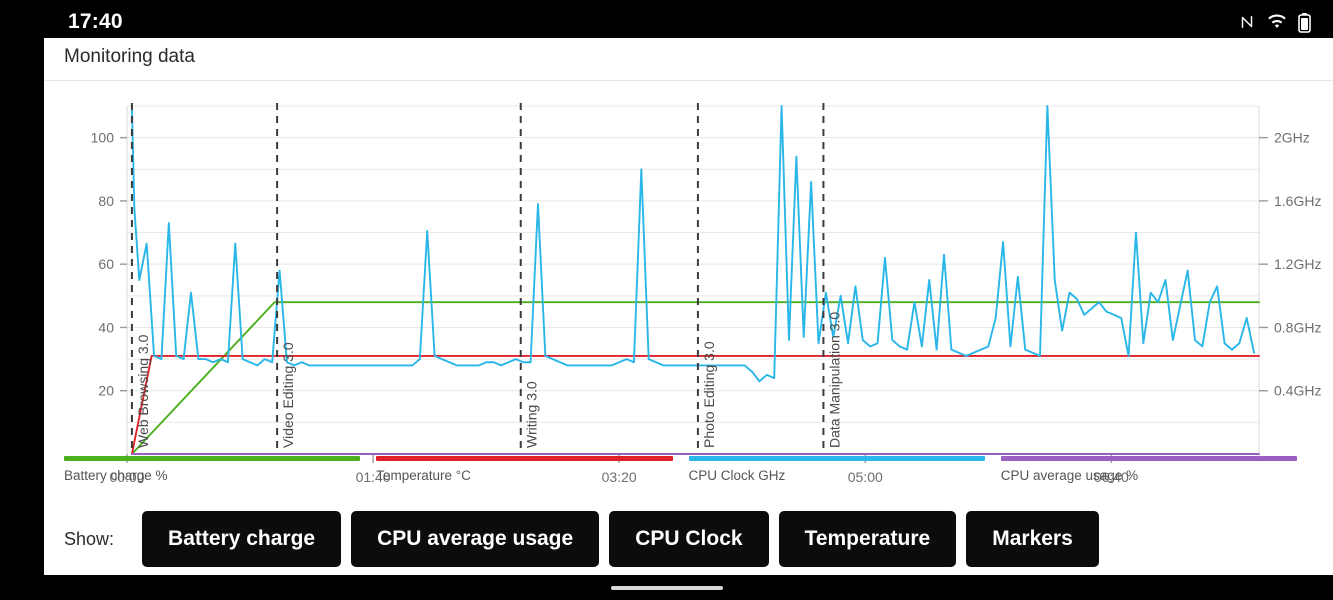 The image size is (1333, 600). What do you see at coordinates (242, 539) in the screenshot?
I see `toggle-battery-charge: Battery charge` at bounding box center [242, 539].